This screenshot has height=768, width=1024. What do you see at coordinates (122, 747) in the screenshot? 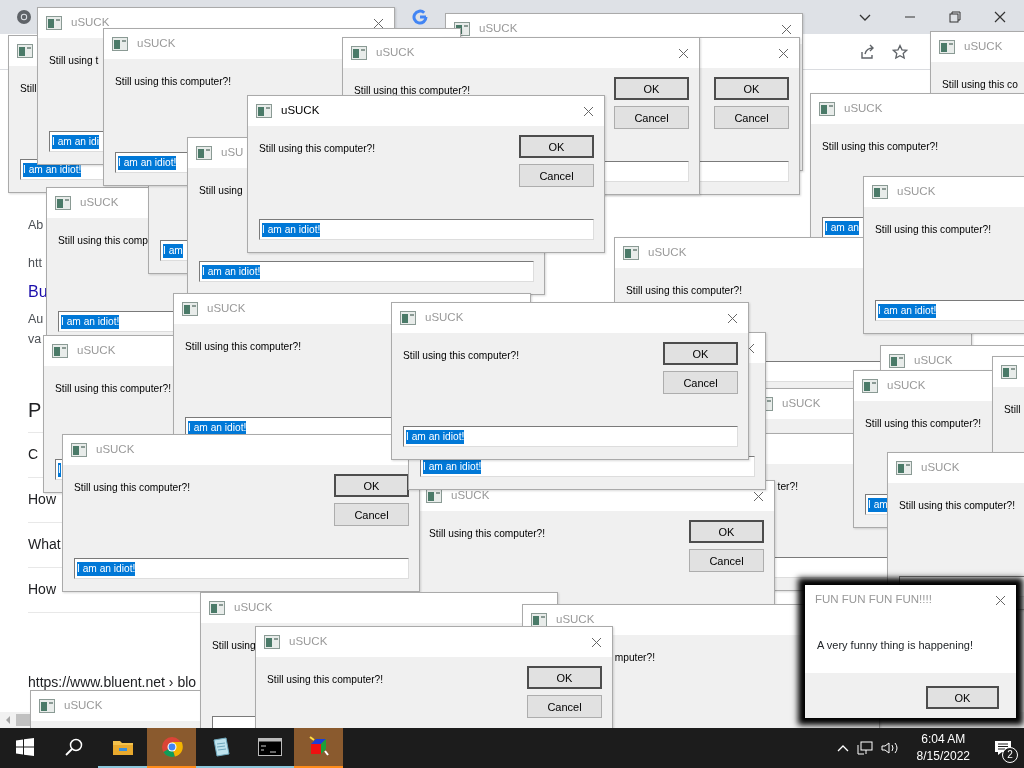
I see `folder-icon` at bounding box center [122, 747].